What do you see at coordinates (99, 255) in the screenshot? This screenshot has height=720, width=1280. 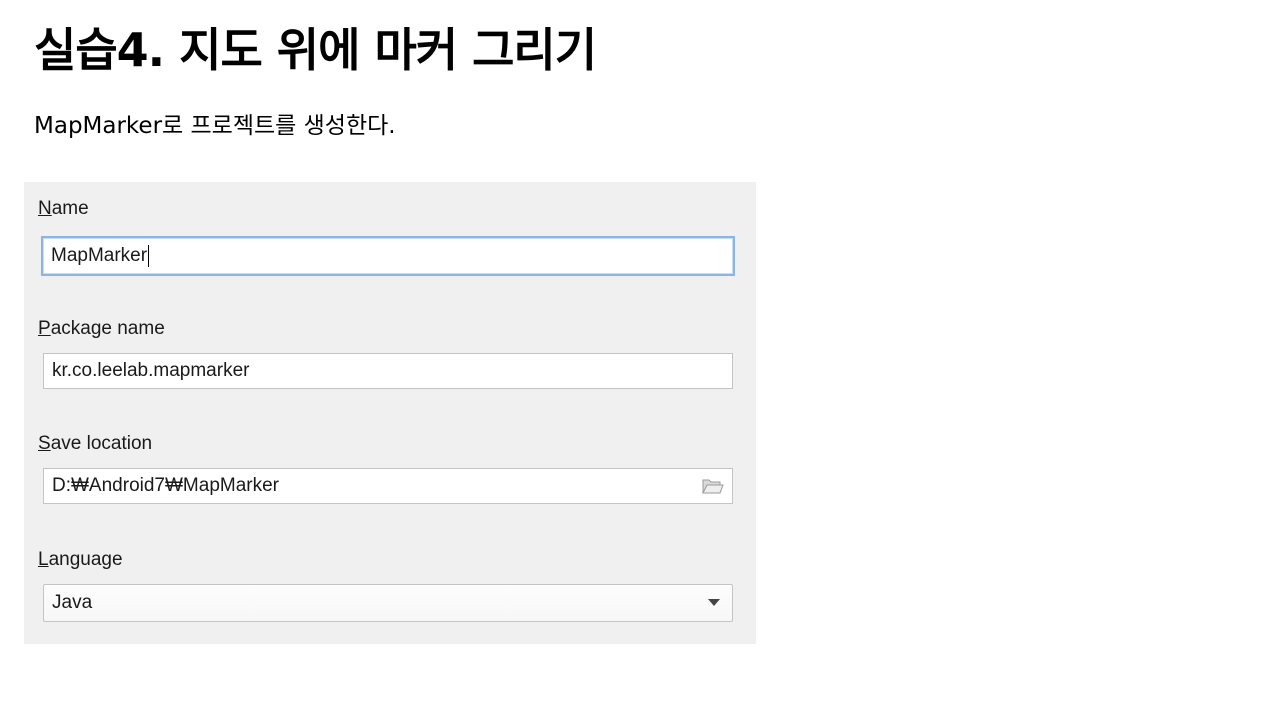 I see `name-input-value: MapMarker` at bounding box center [99, 255].